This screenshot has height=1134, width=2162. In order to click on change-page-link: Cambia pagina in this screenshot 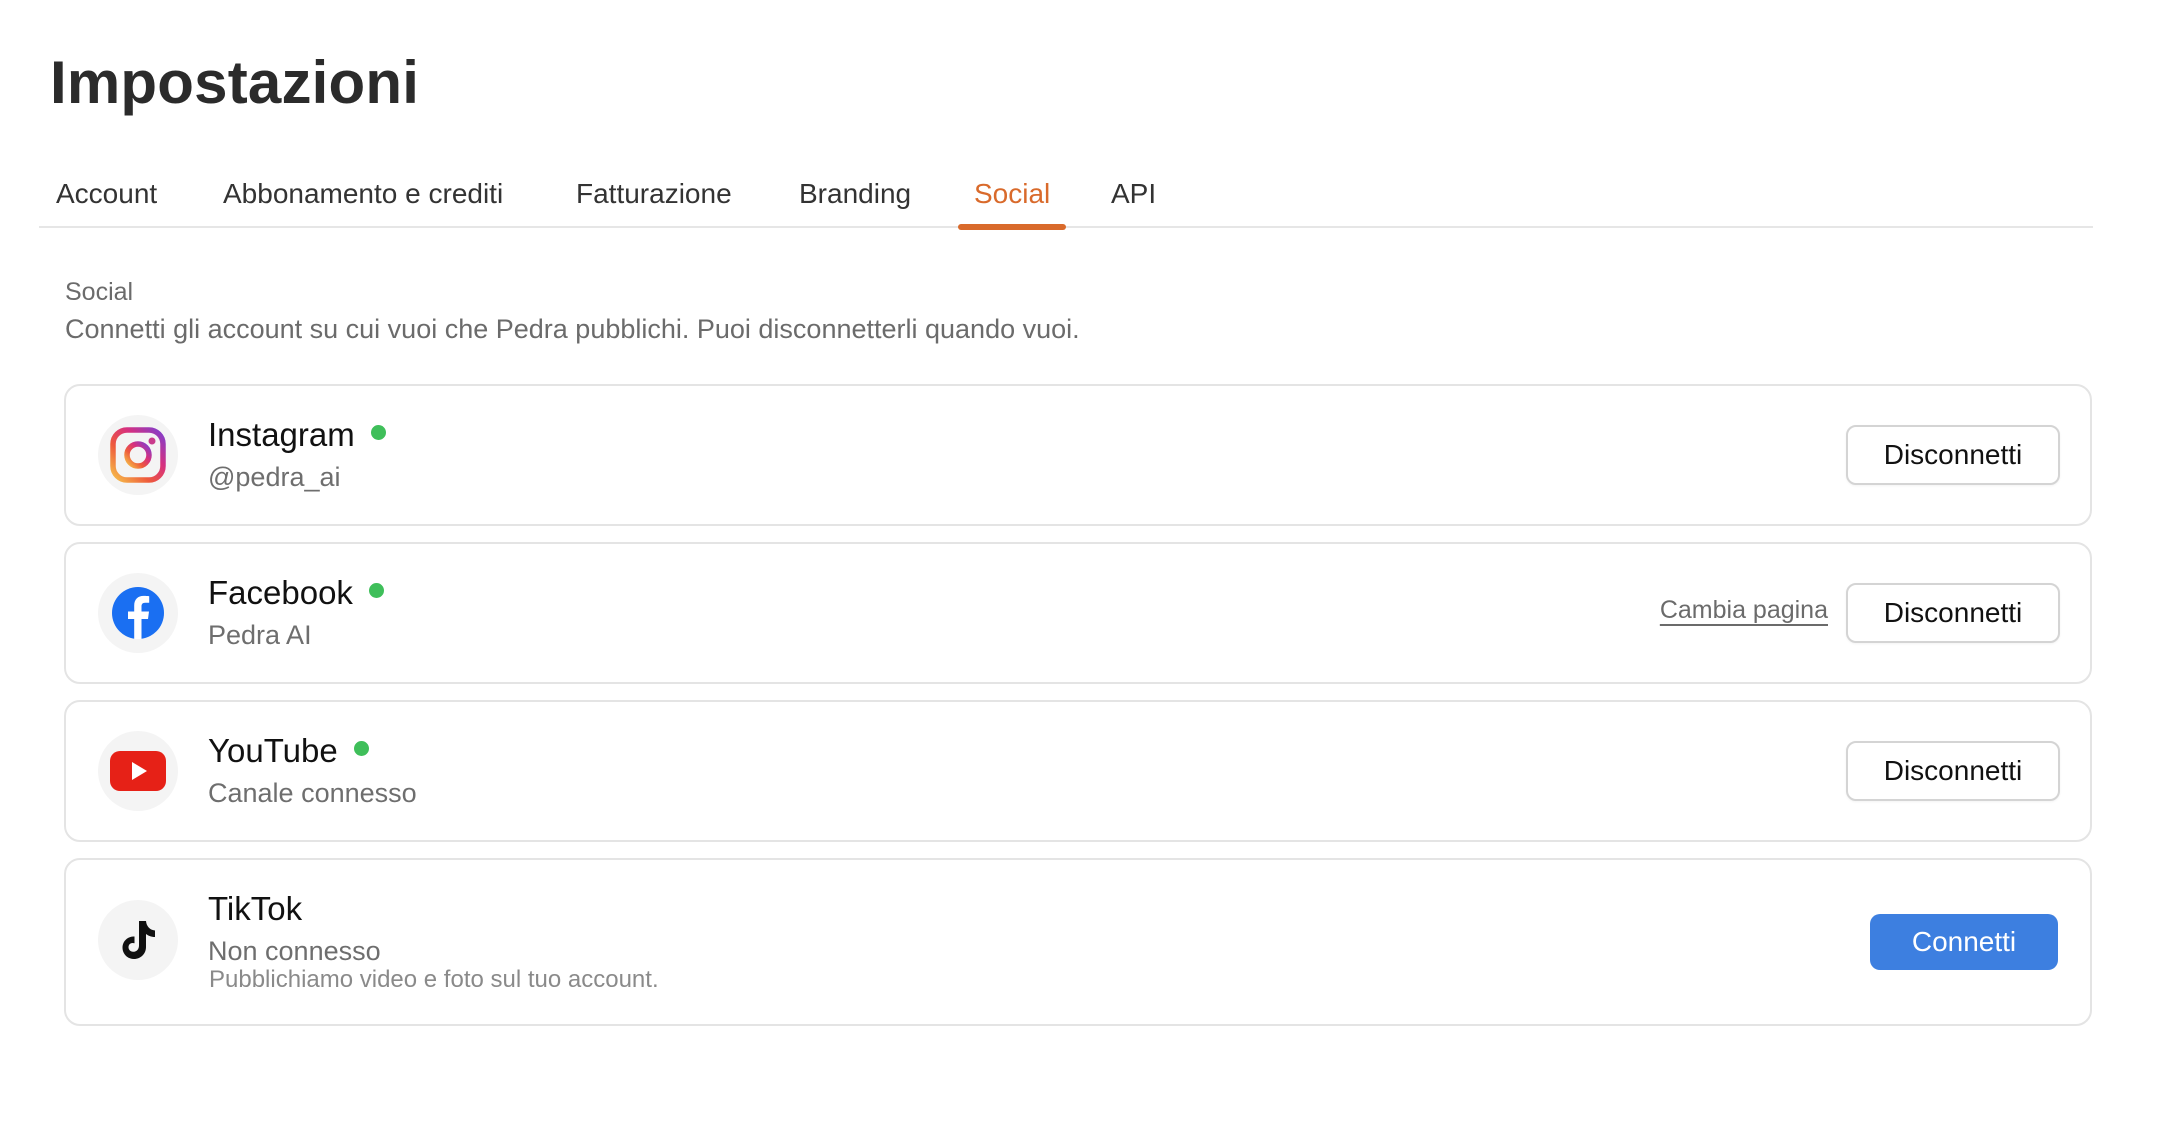, I will do `click(1744, 610)`.